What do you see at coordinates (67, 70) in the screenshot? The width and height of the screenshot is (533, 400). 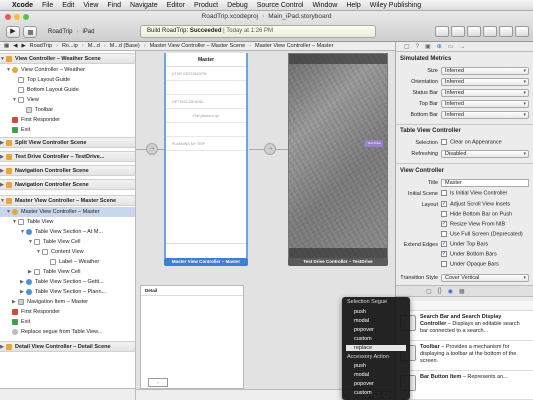 I see `outline-row: ▼ View Controller – Weather` at bounding box center [67, 70].